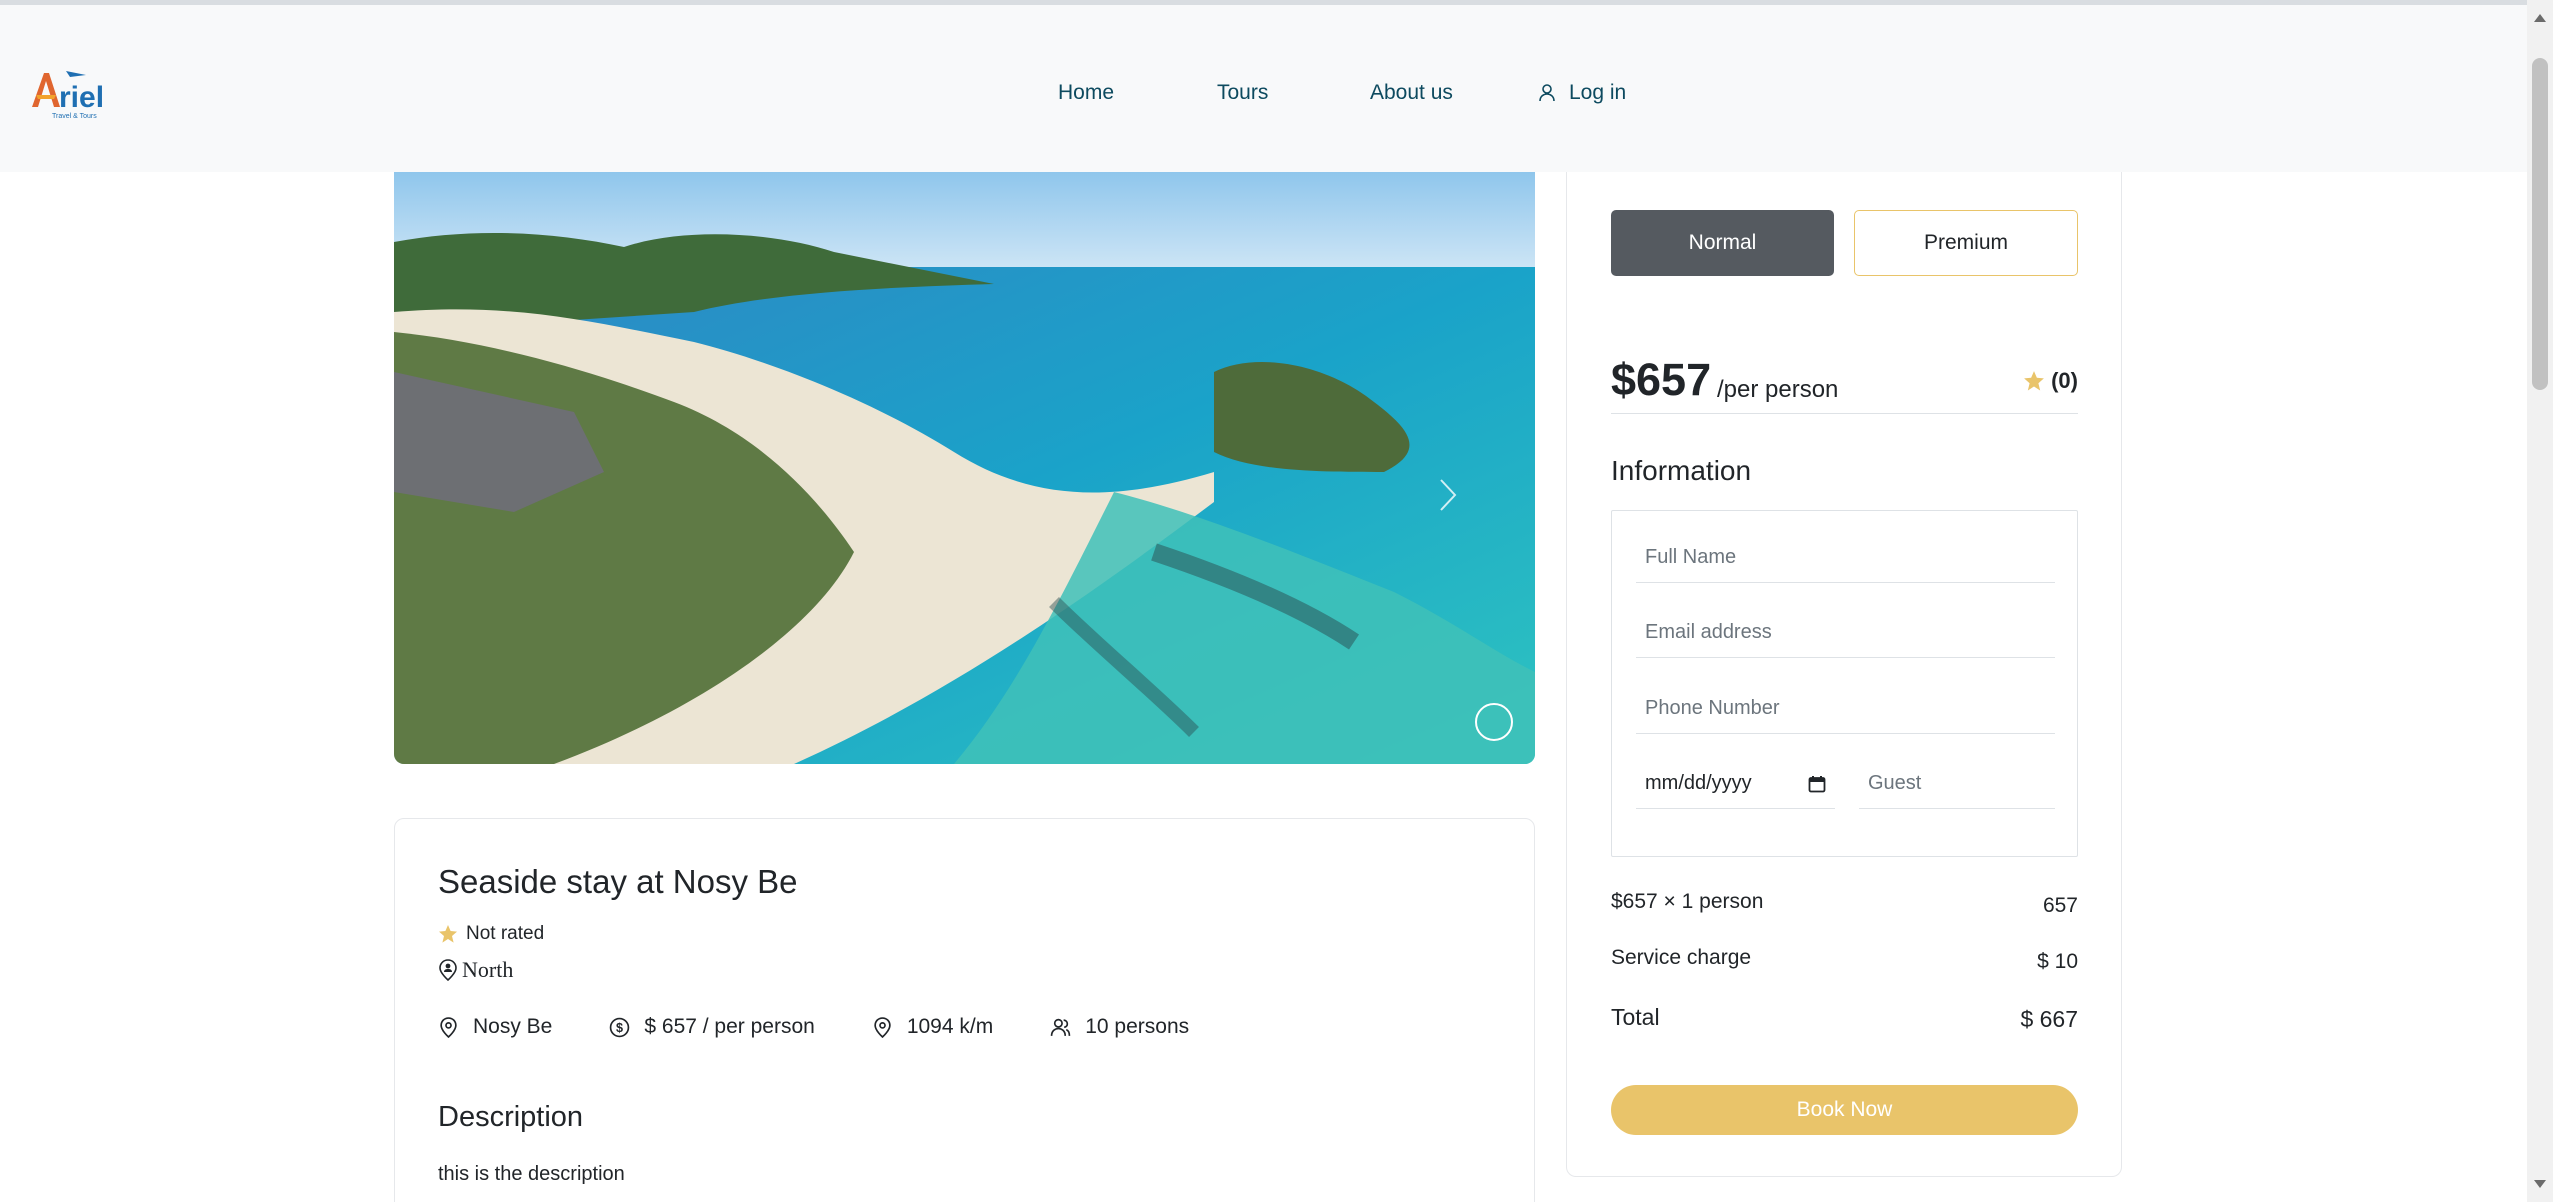  Describe the element at coordinates (2057, 961) in the screenshot. I see `calc-service-value: $ 10` at that location.